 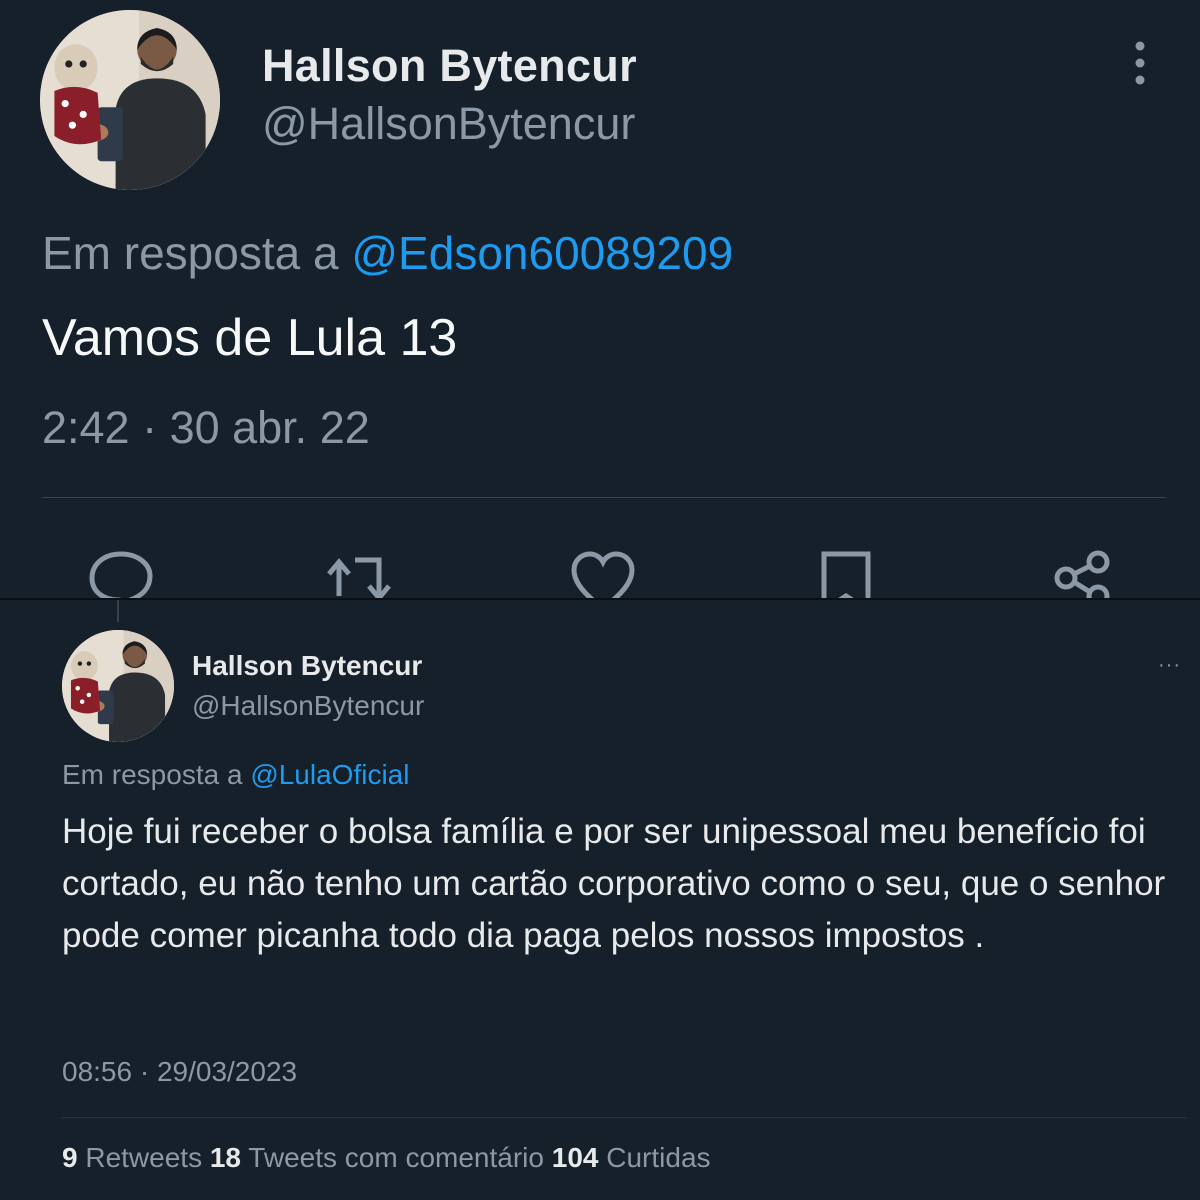 What do you see at coordinates (144, 1157) in the screenshot?
I see `retweets-label: Retweets` at bounding box center [144, 1157].